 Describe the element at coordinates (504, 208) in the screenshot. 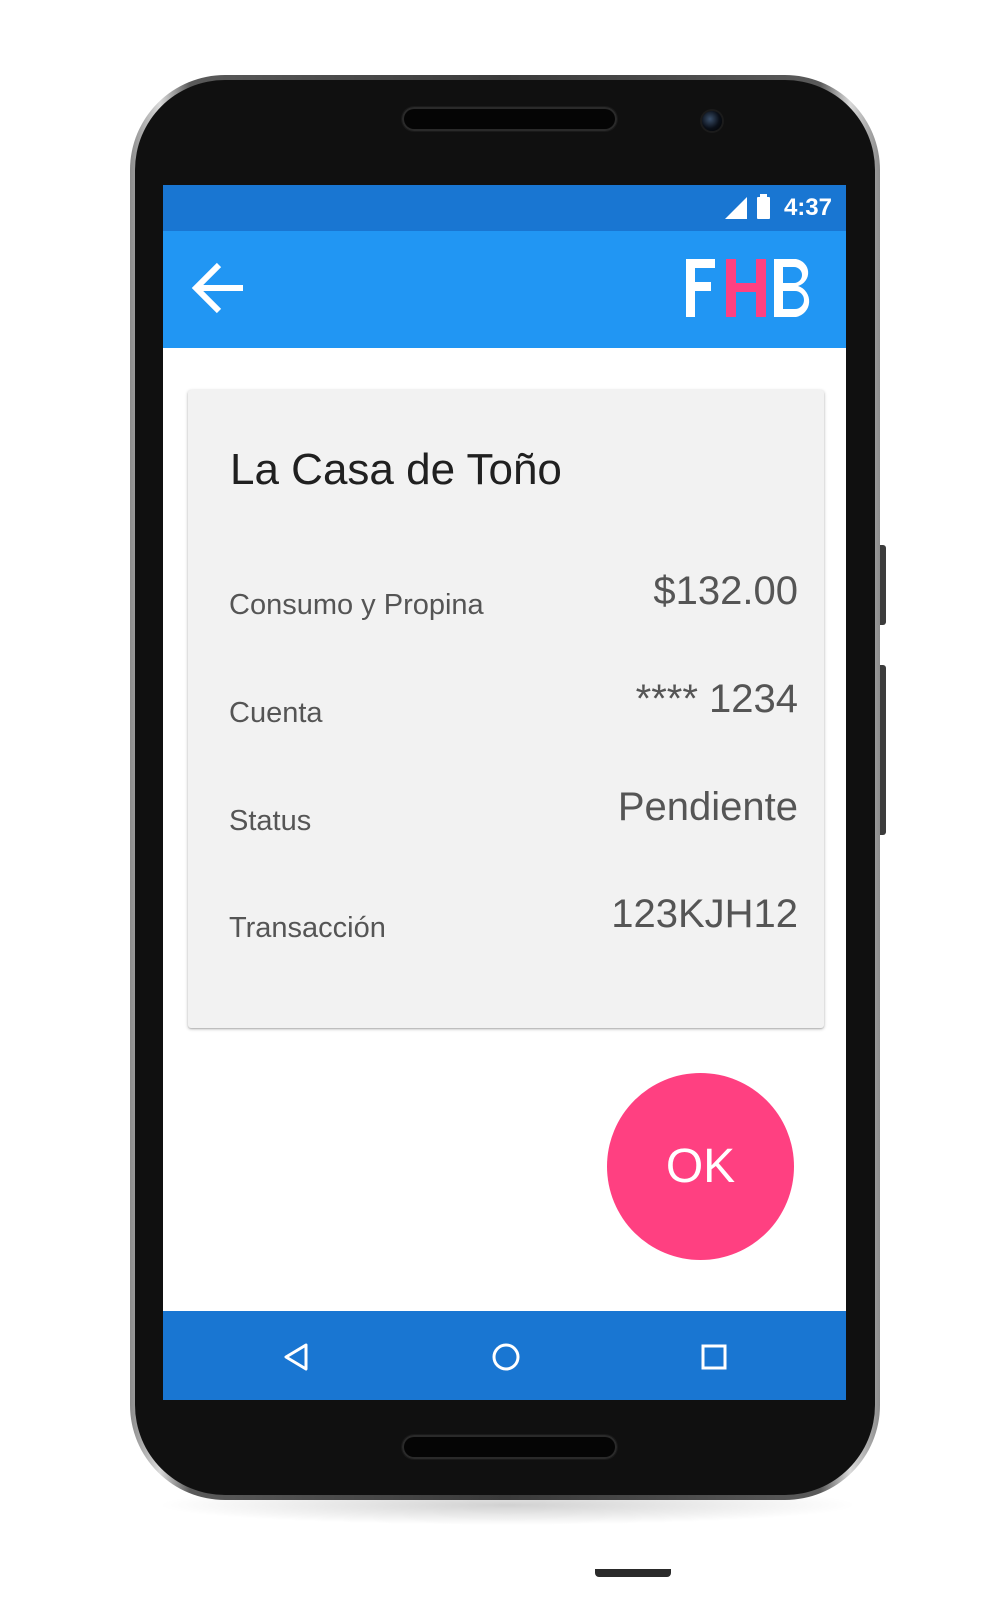

I see `status-bar: 4:37` at that location.